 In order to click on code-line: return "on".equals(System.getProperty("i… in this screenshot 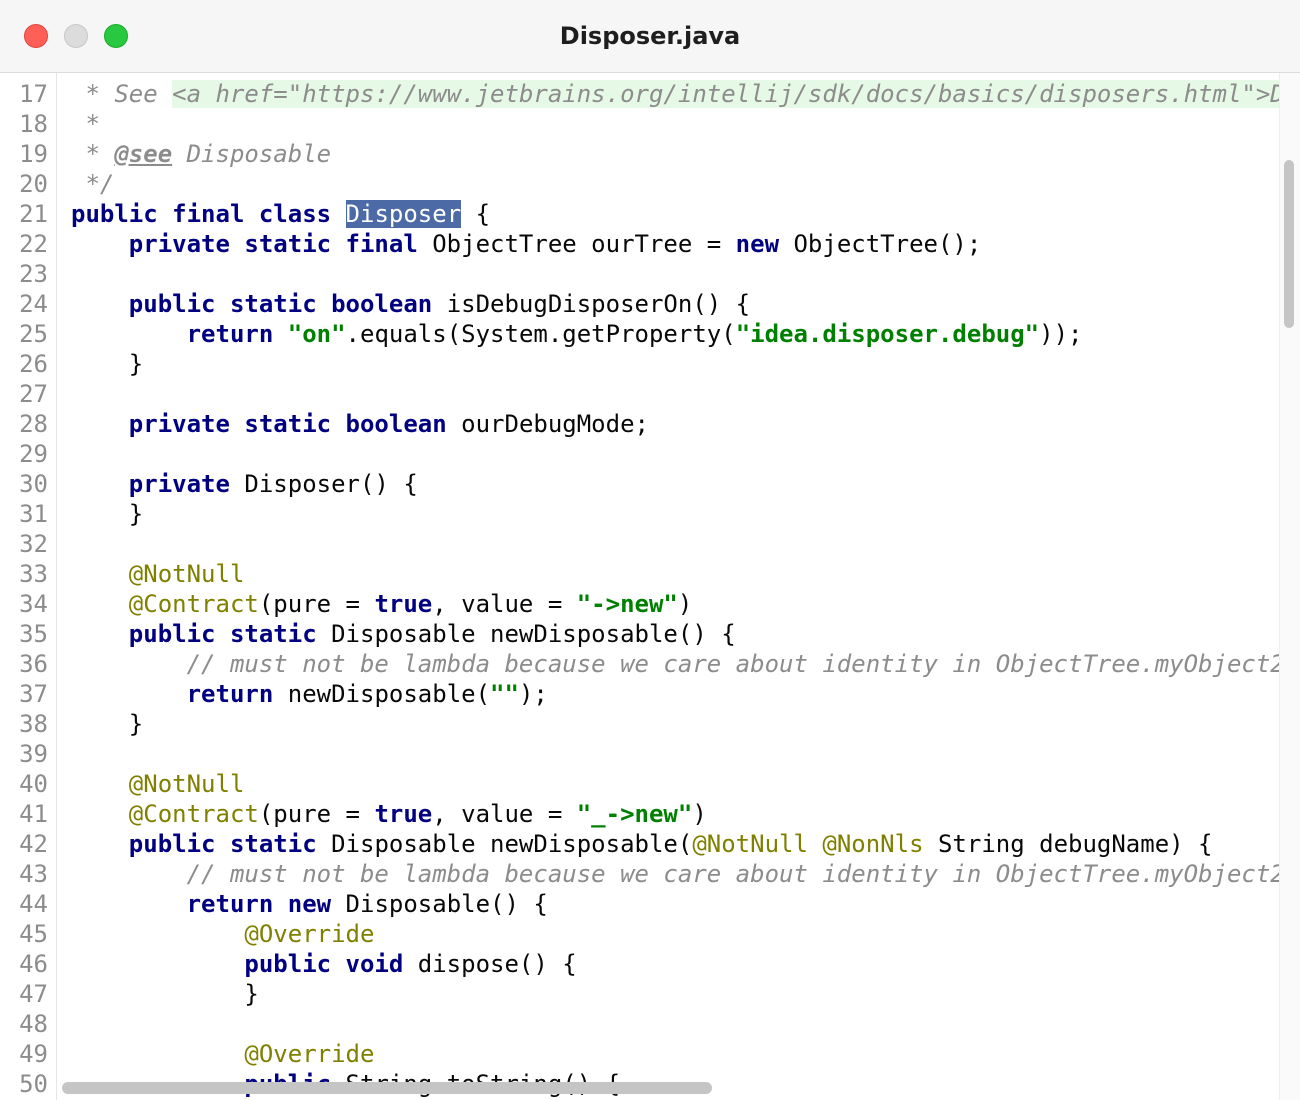, I will do `click(577, 334)`.